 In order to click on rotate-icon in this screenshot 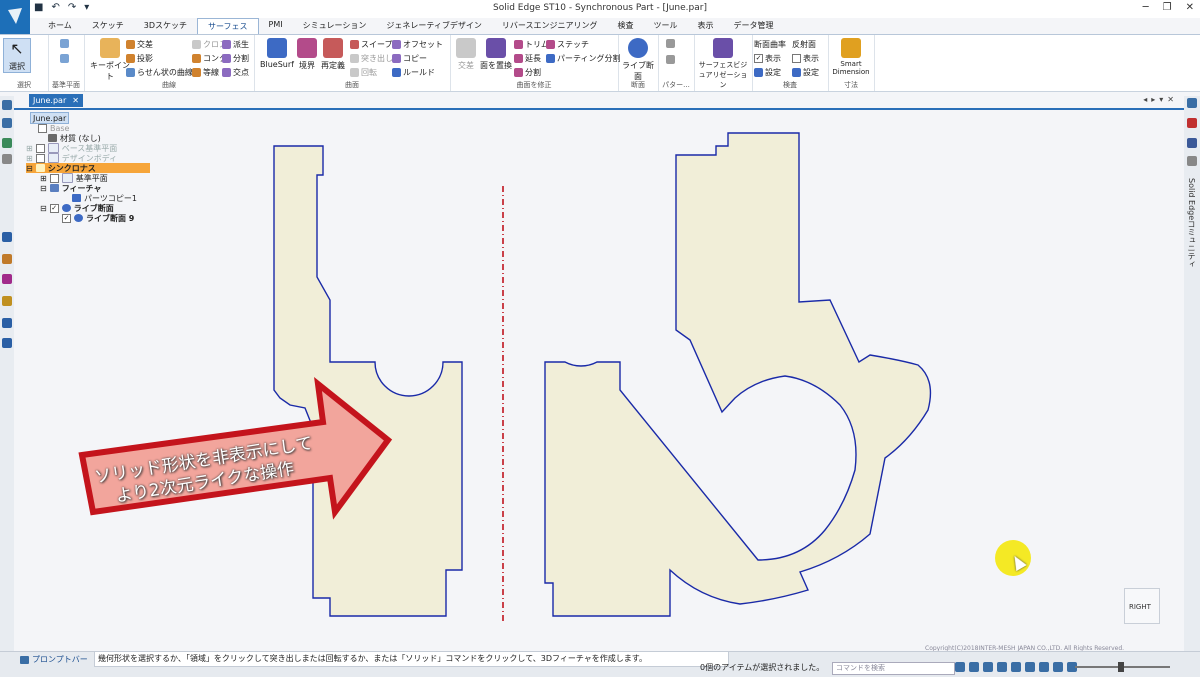, I will do `click(1016, 667)`.